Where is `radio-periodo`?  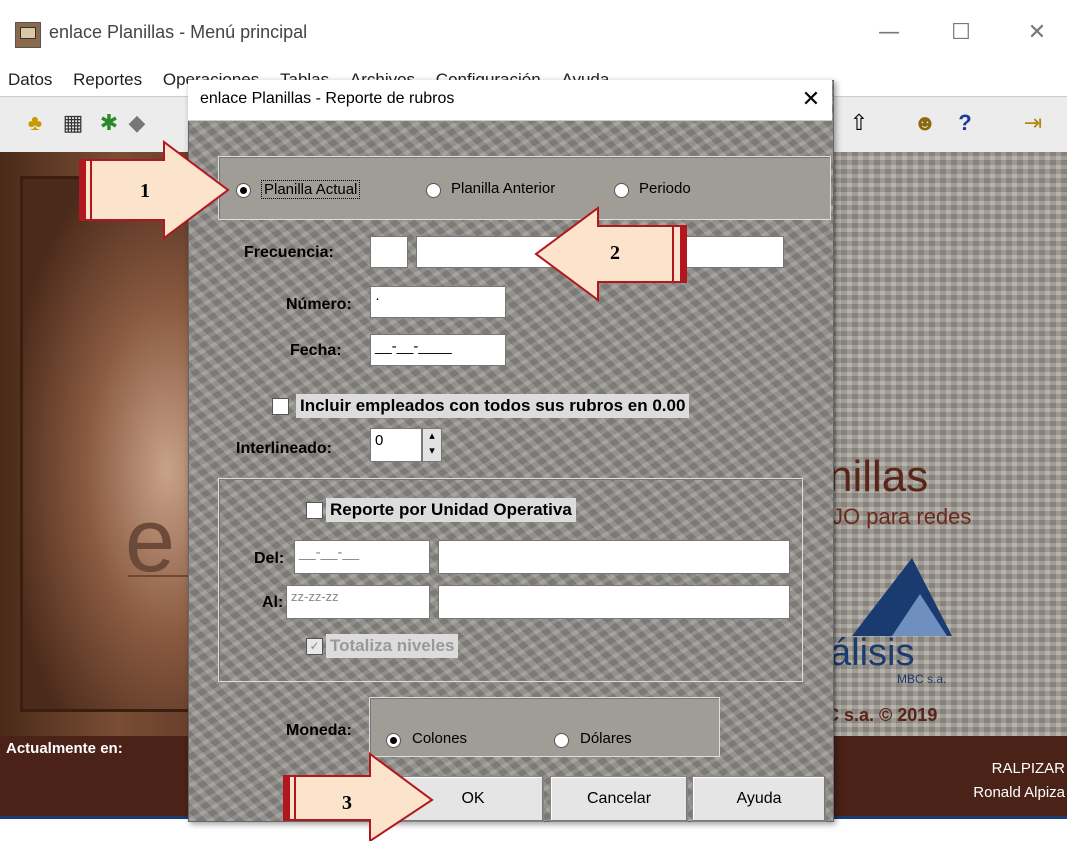 radio-periodo is located at coordinates (621, 190).